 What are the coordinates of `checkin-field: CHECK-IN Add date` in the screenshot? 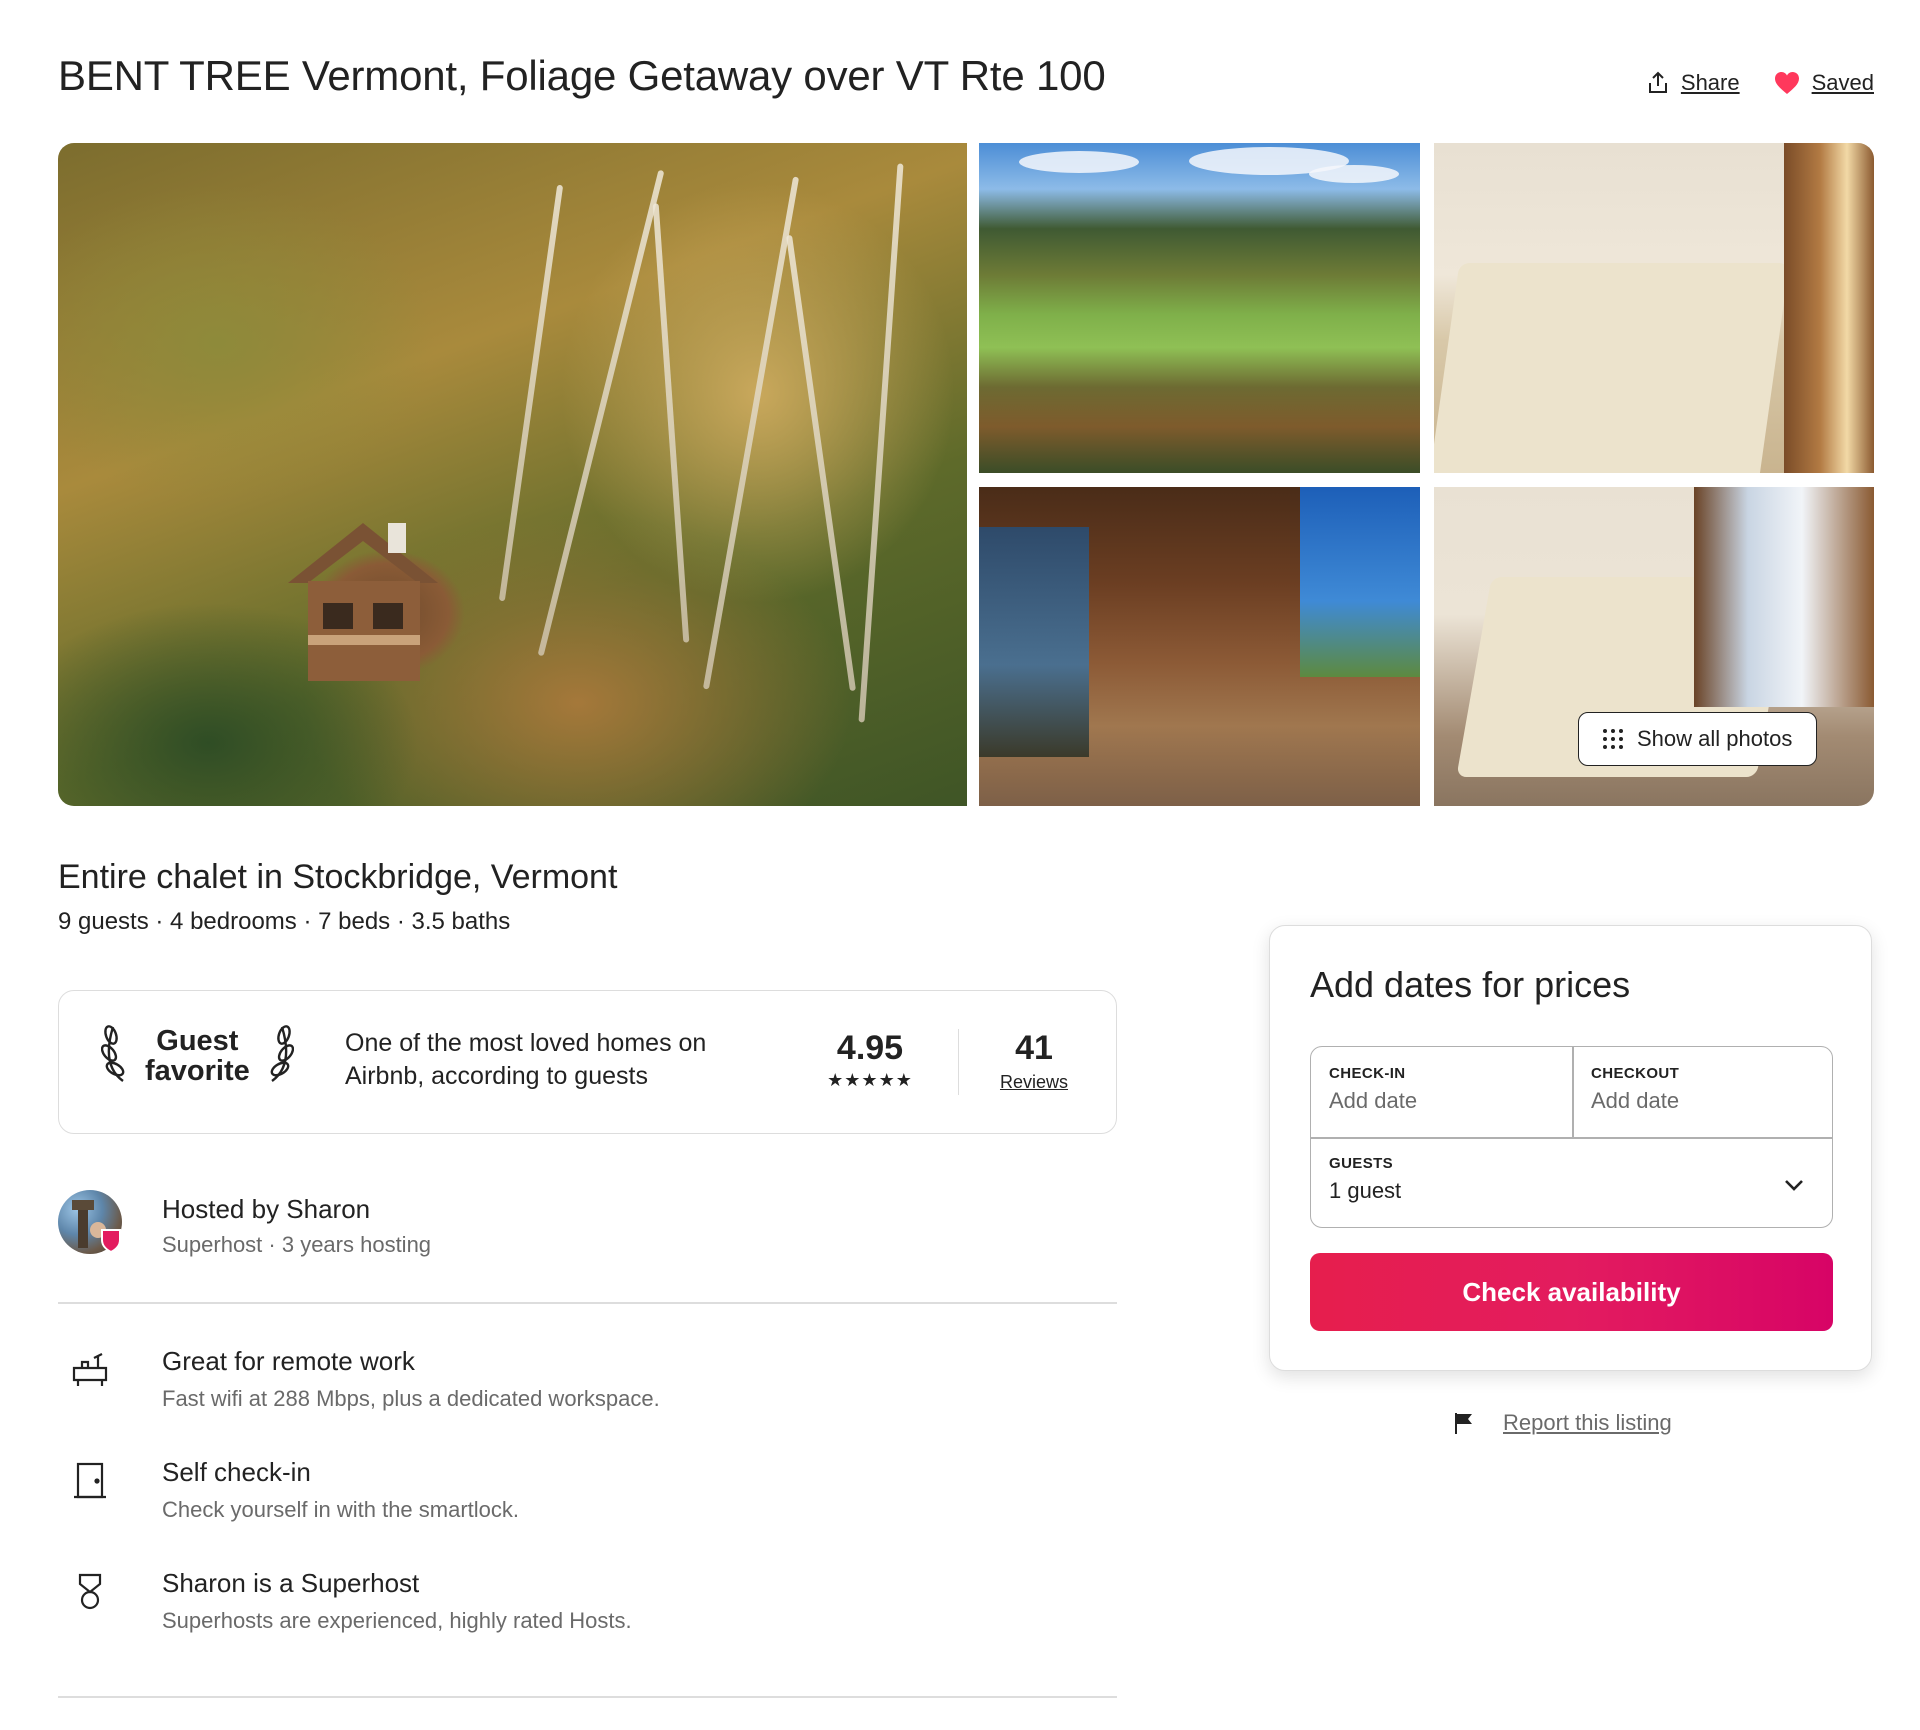 It's located at (1444, 1089).